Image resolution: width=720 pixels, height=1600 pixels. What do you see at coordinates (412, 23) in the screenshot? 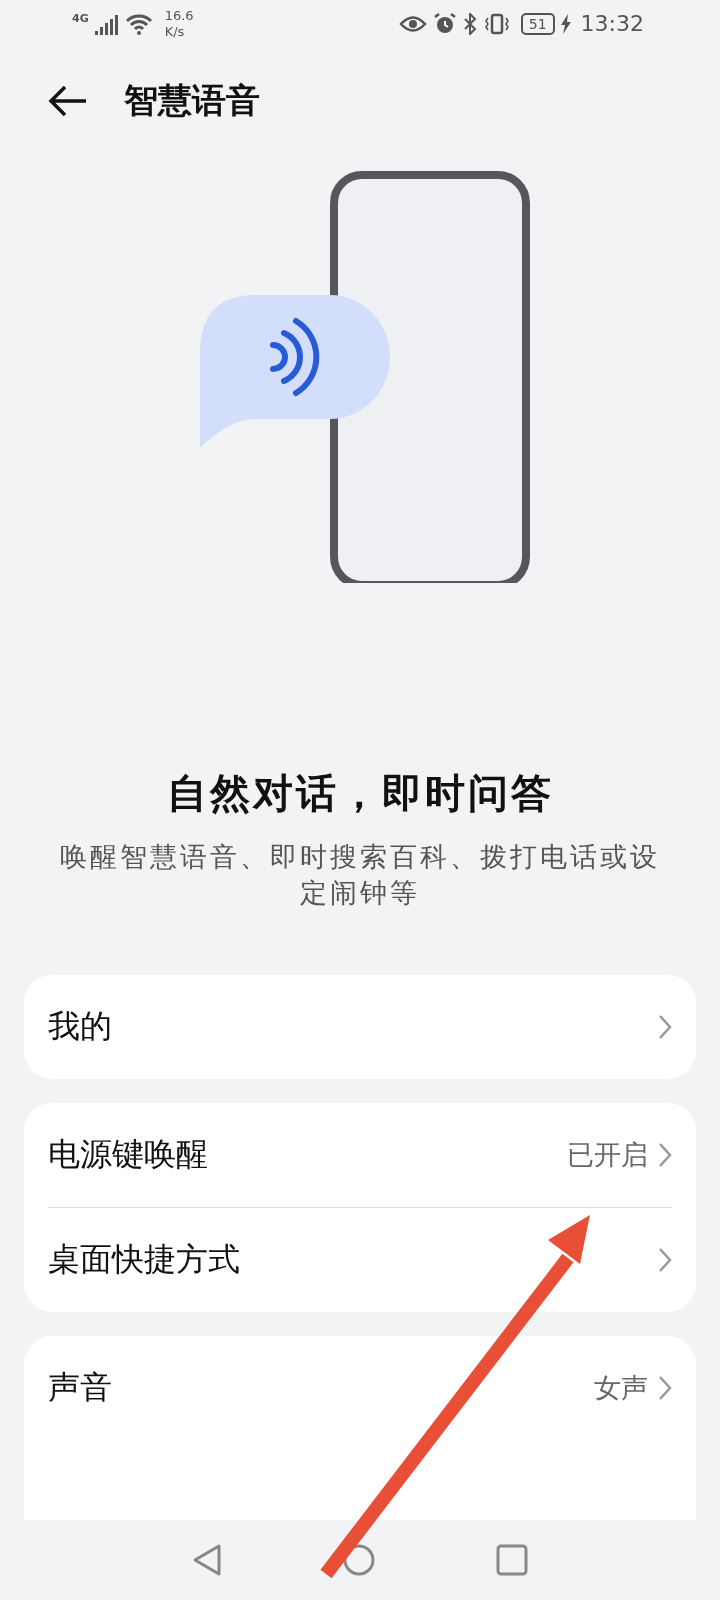
I see `eye-icon` at bounding box center [412, 23].